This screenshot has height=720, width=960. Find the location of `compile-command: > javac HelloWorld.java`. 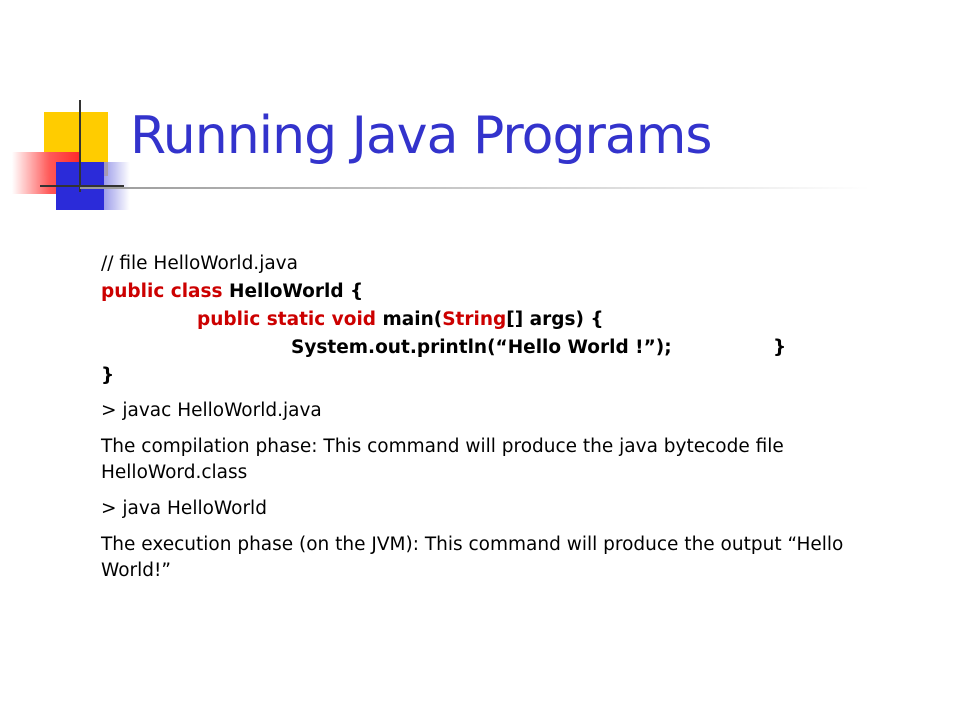

compile-command: > javac HelloWorld.java is located at coordinates (211, 410).